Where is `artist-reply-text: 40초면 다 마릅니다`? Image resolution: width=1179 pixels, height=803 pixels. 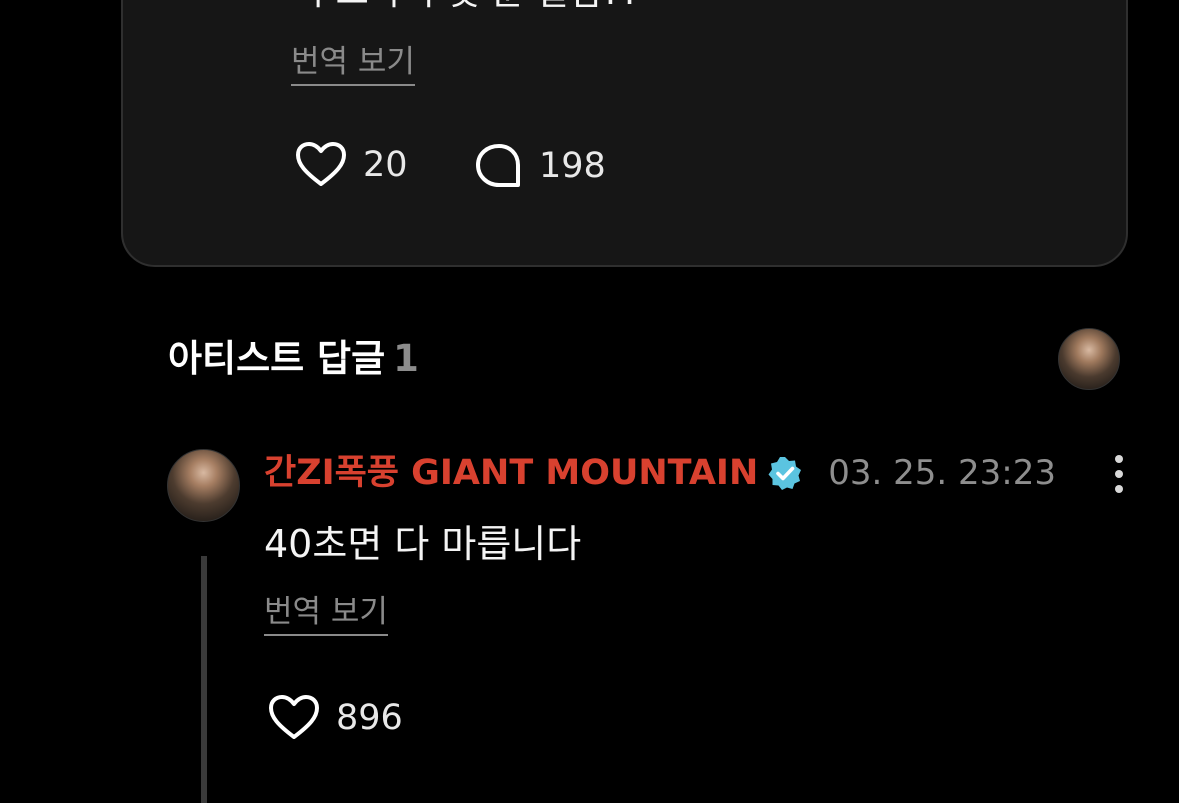
artist-reply-text: 40초면 다 마릅니다 is located at coordinates (423, 544).